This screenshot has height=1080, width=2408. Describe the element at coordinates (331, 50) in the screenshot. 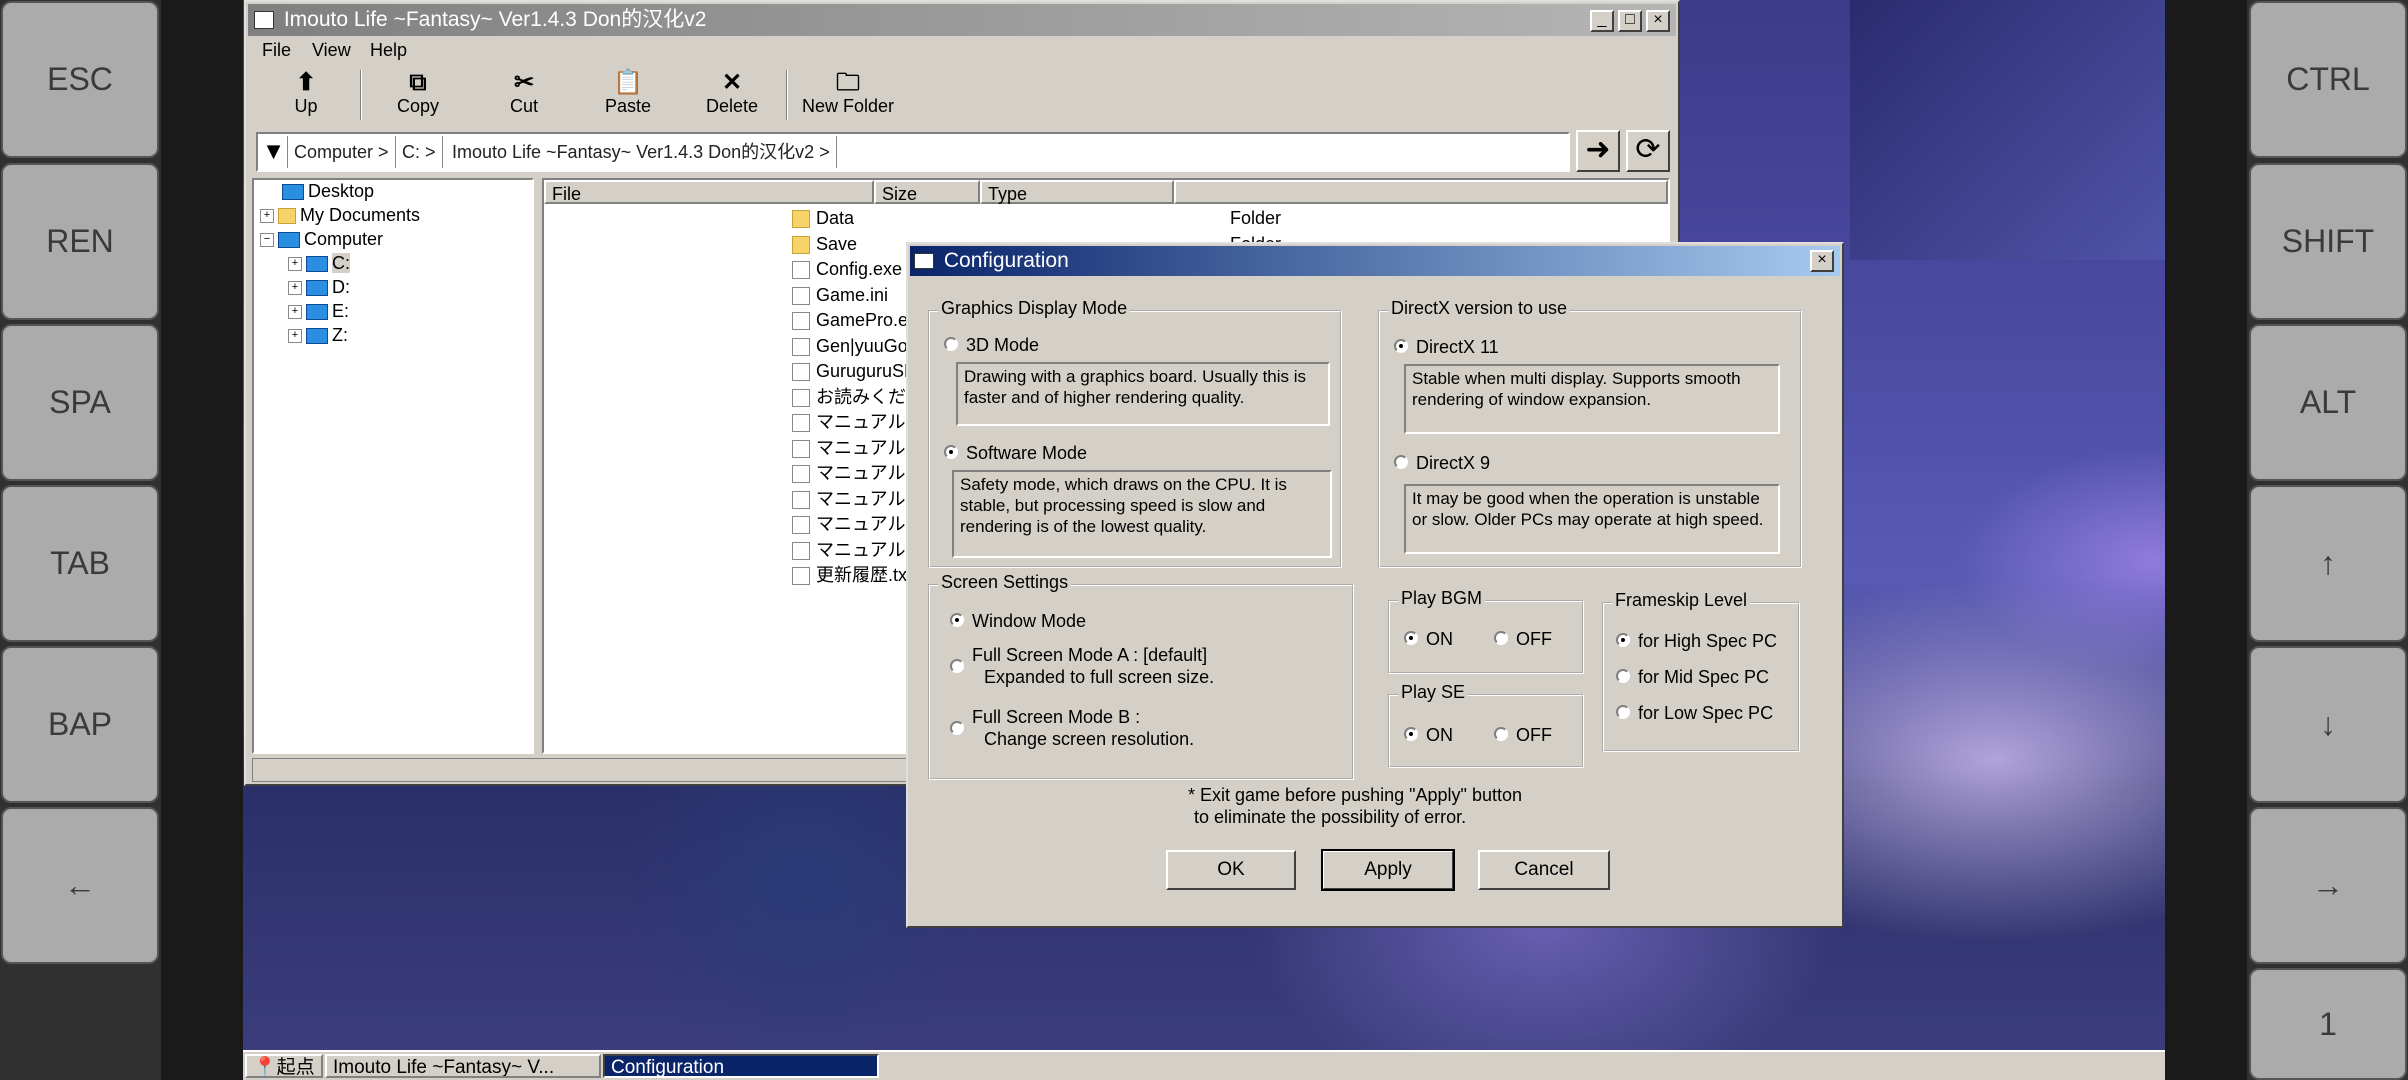

I see `menu-view: View` at that location.